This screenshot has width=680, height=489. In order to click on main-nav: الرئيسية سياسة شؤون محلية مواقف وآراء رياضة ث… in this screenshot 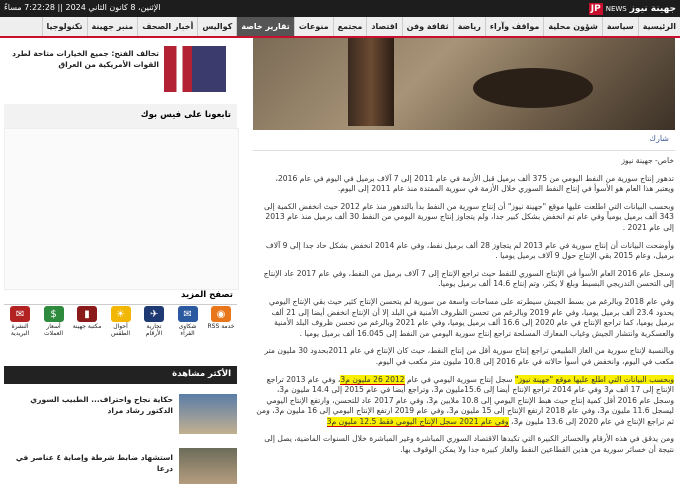, I will do `click(340, 27)`.